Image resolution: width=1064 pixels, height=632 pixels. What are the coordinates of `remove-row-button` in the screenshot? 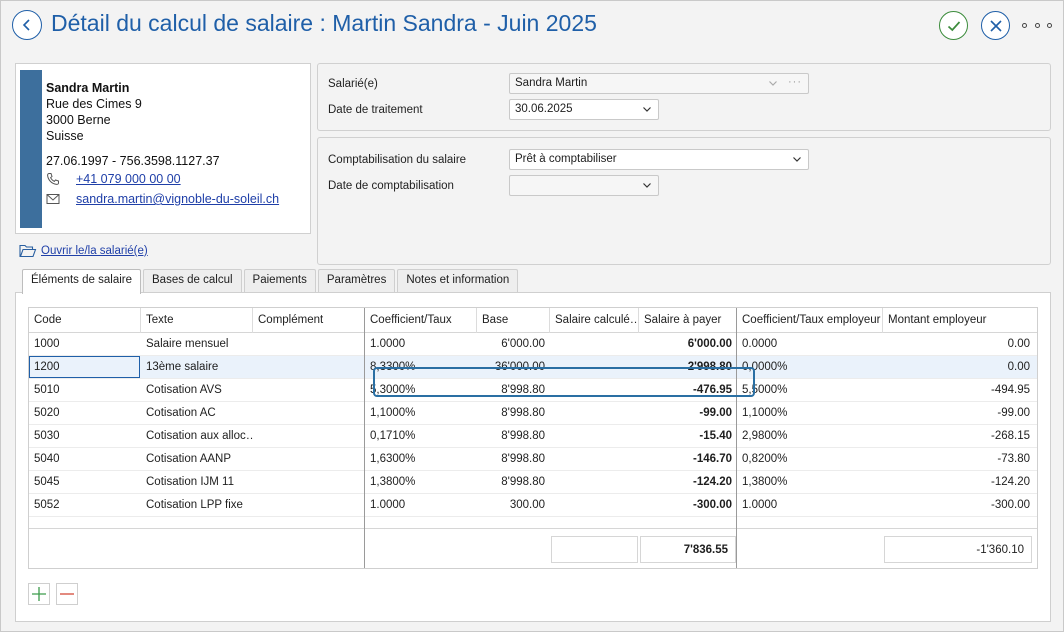 It's located at (67, 594).